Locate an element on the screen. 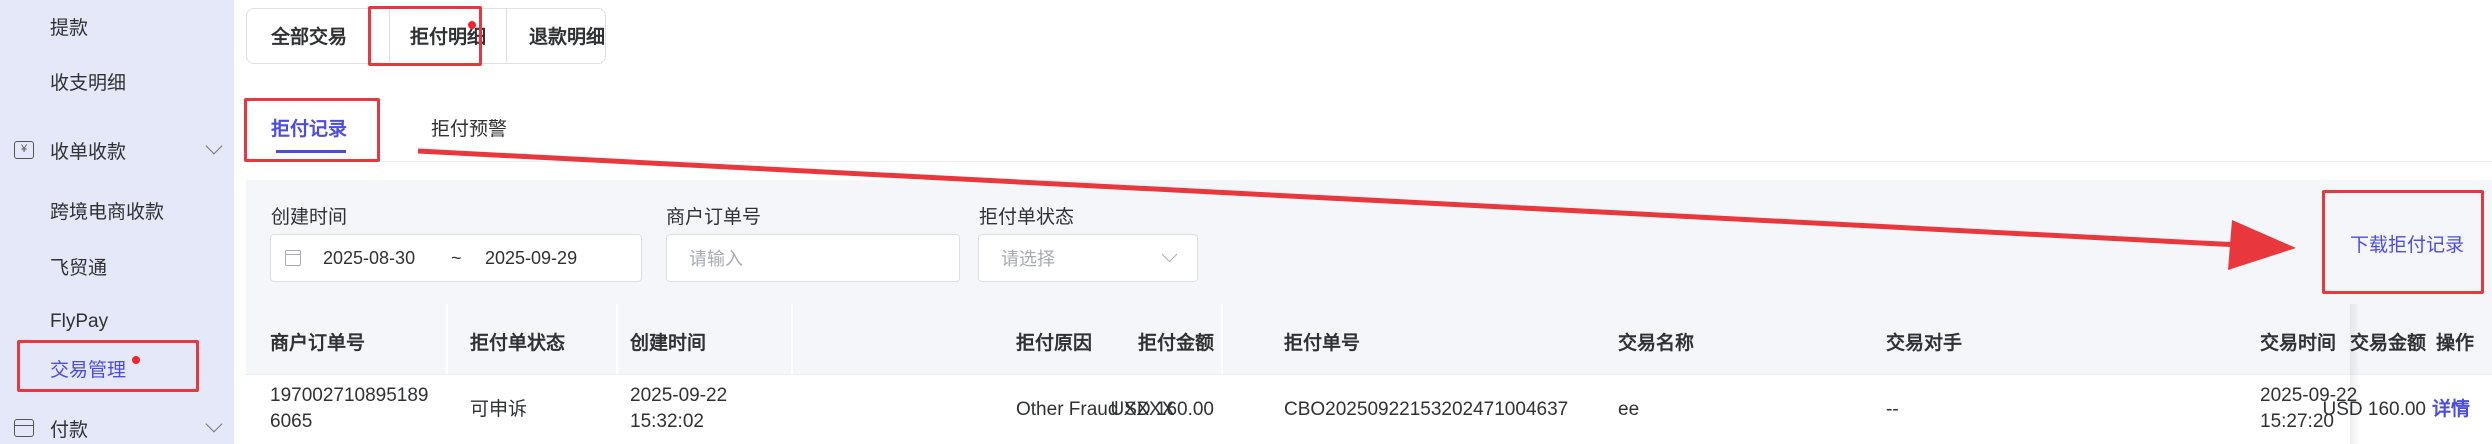 The height and width of the screenshot is (444, 2492). created-time-cell: 2025-09-22 15:32:02 is located at coordinates (678, 409).